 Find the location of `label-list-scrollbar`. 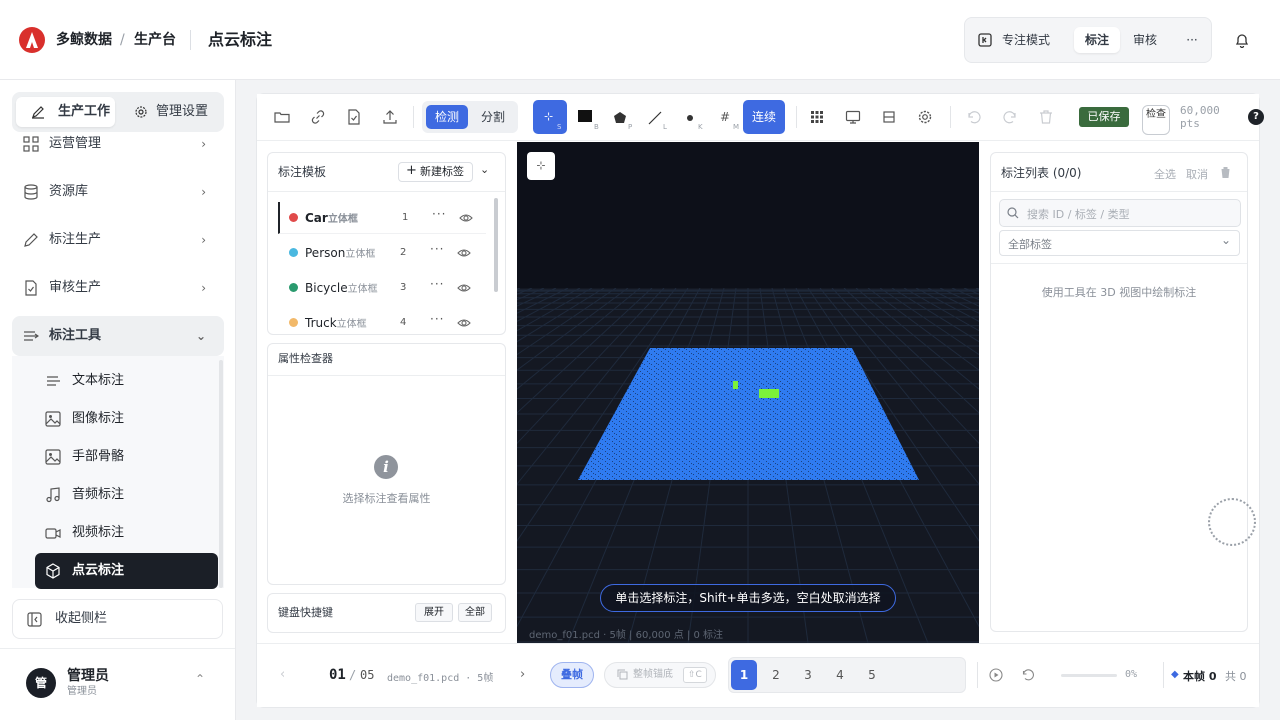

label-list-scrollbar is located at coordinates (496, 245).